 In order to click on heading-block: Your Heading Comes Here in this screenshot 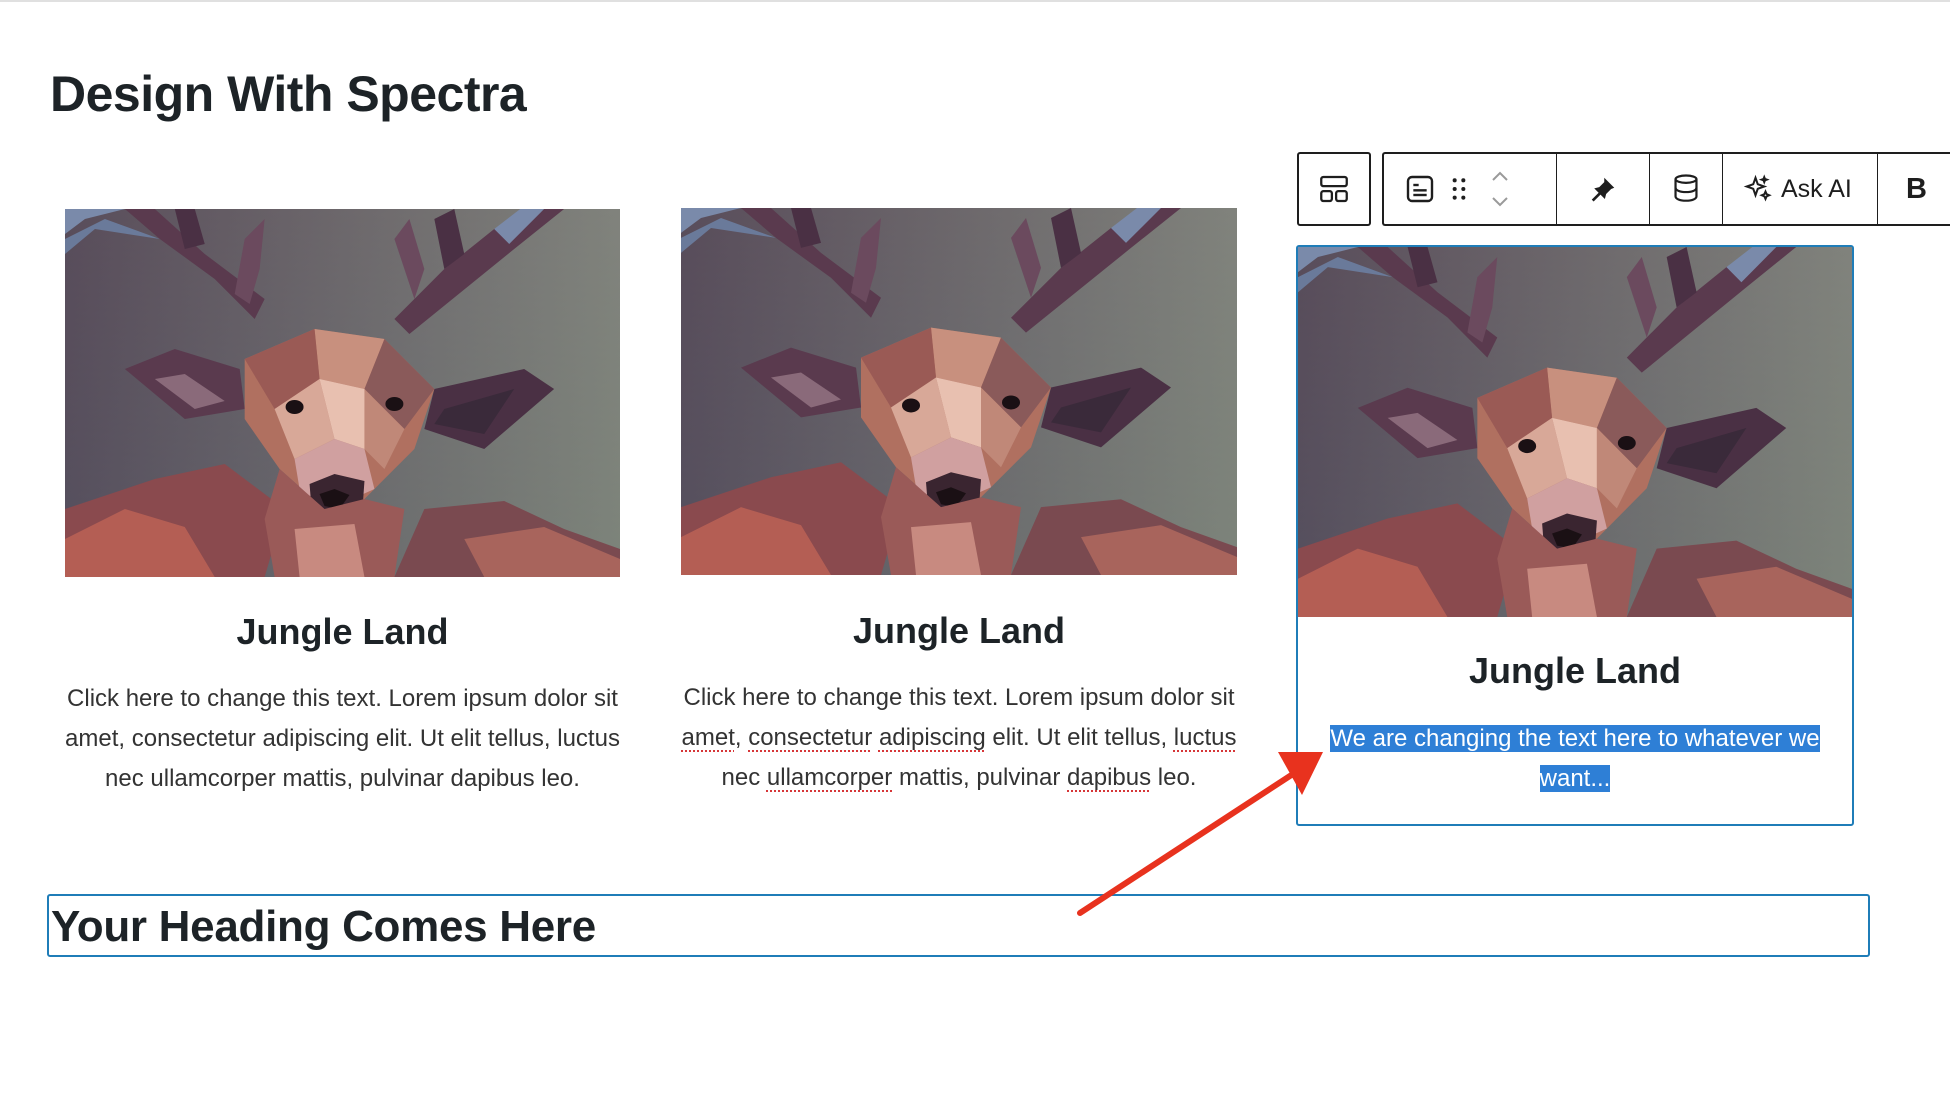, I will do `click(958, 925)`.